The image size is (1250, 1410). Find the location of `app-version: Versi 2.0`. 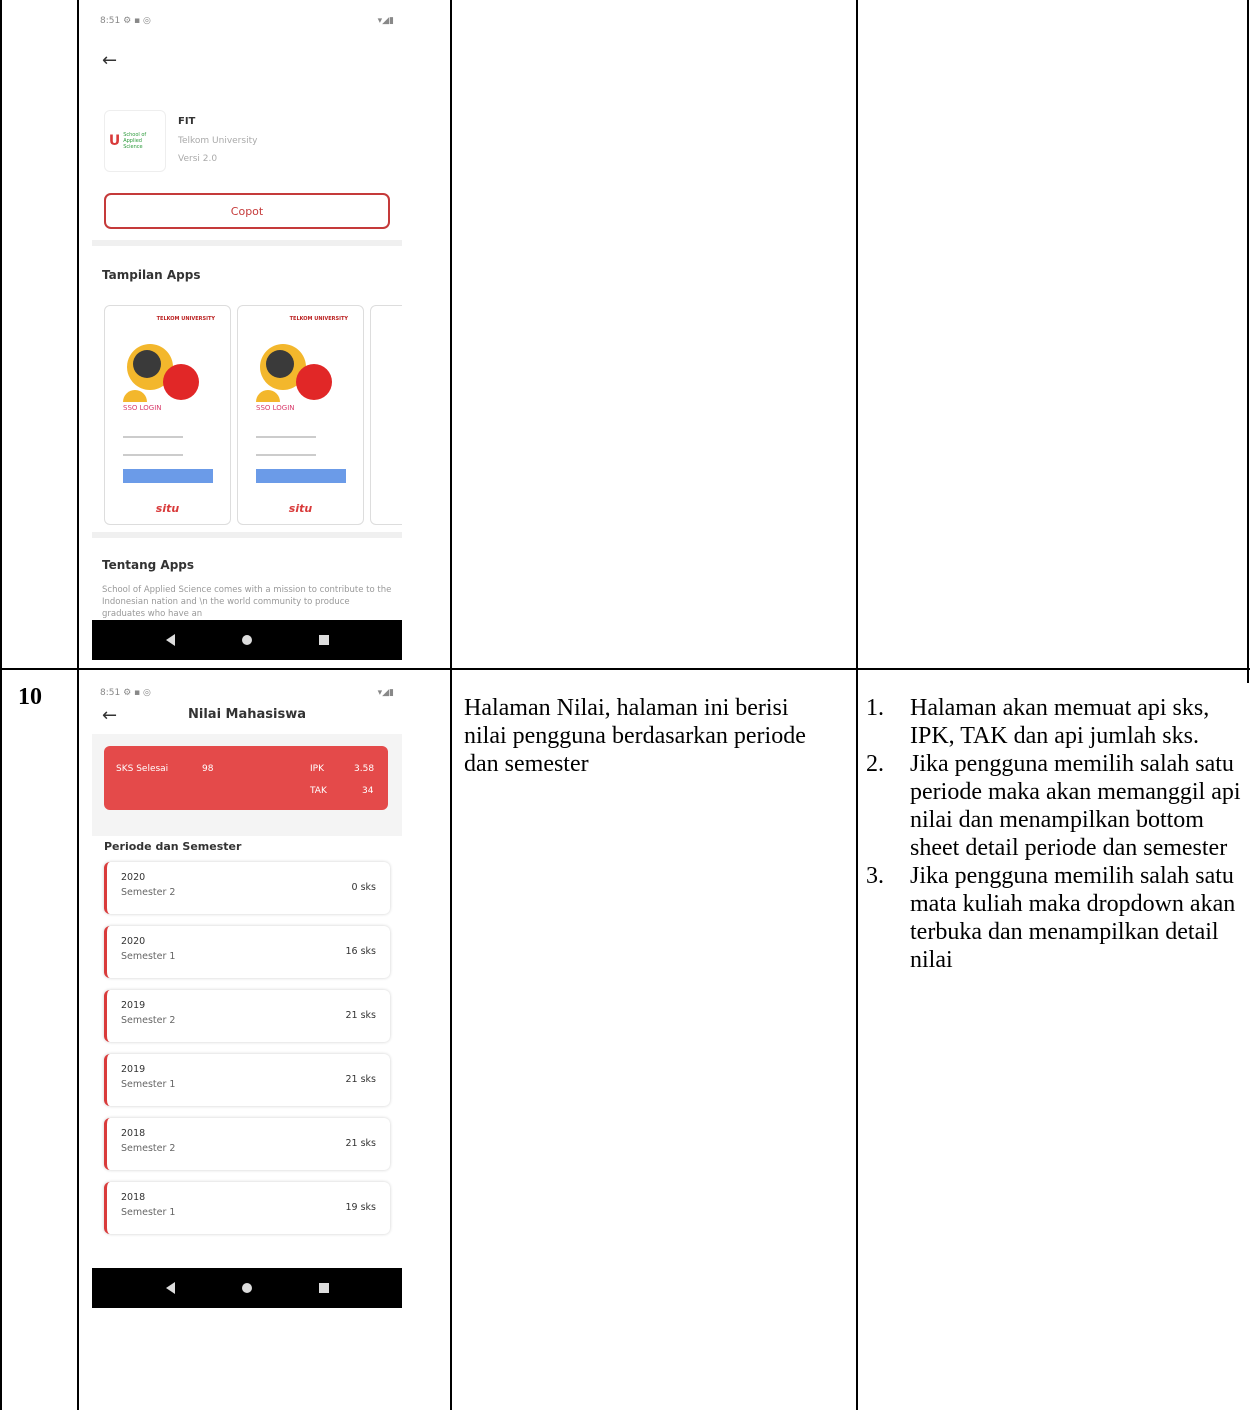

app-version: Versi 2.0 is located at coordinates (198, 159).